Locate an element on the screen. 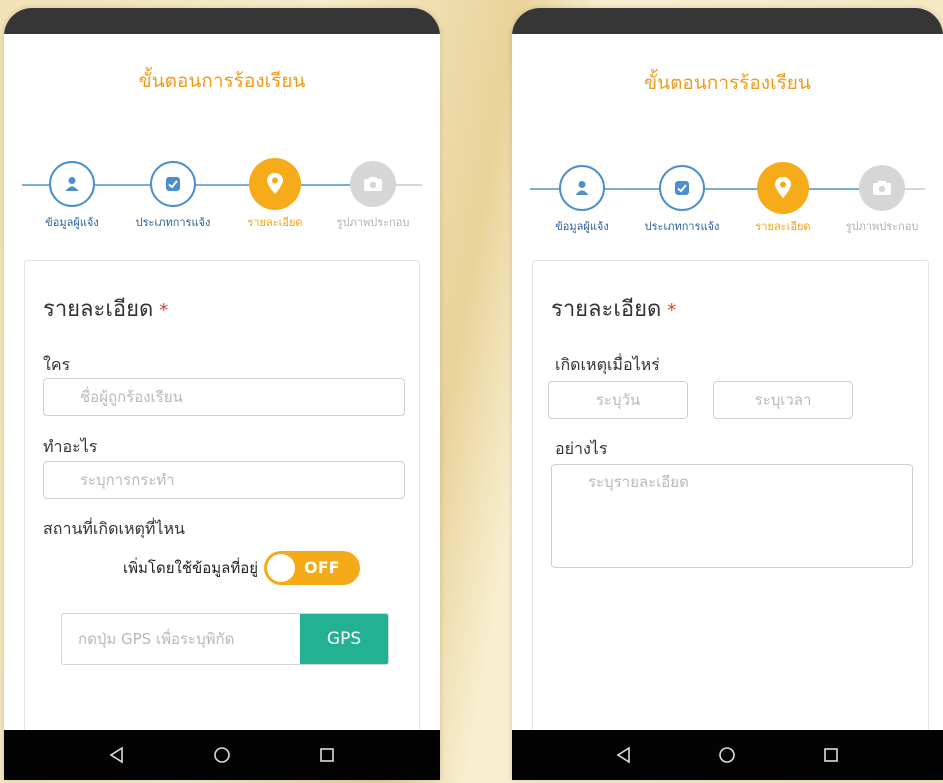  gps-input-group: กดปุ่ม GPS เพื่อระบุพิกัด GPS is located at coordinates (225, 639).